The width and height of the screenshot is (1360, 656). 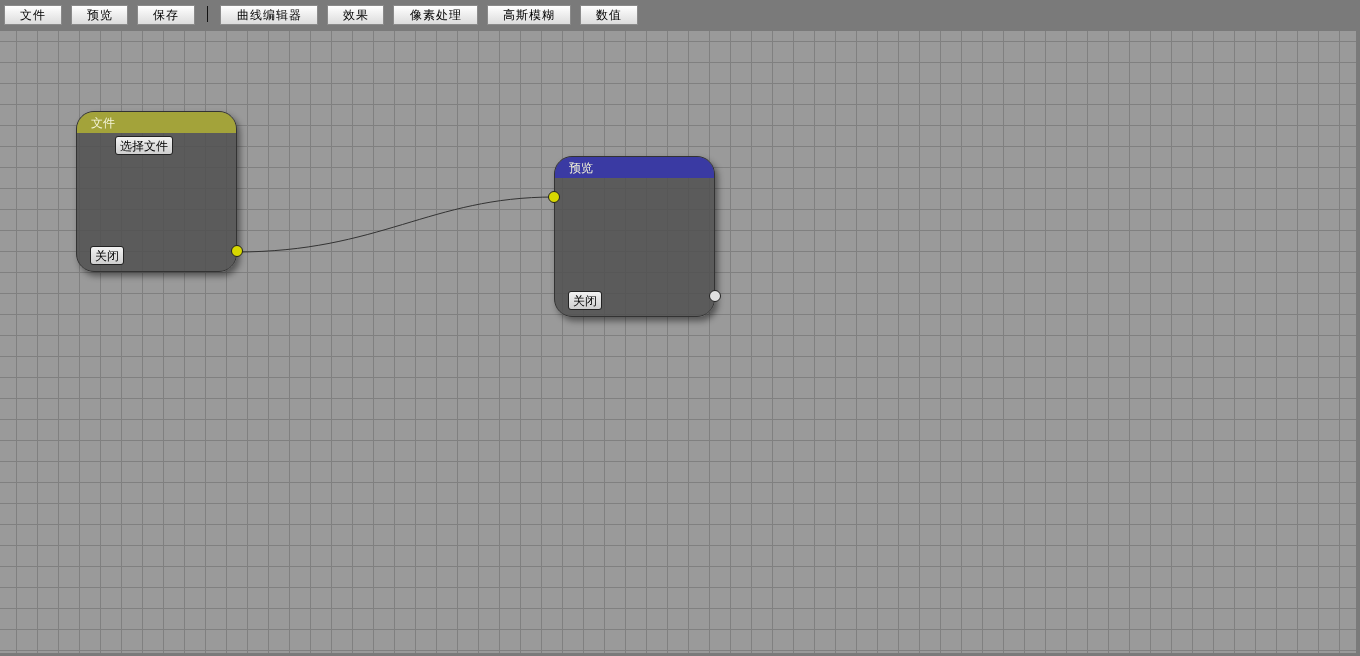 What do you see at coordinates (634, 167) in the screenshot?
I see `node-title: 预览` at bounding box center [634, 167].